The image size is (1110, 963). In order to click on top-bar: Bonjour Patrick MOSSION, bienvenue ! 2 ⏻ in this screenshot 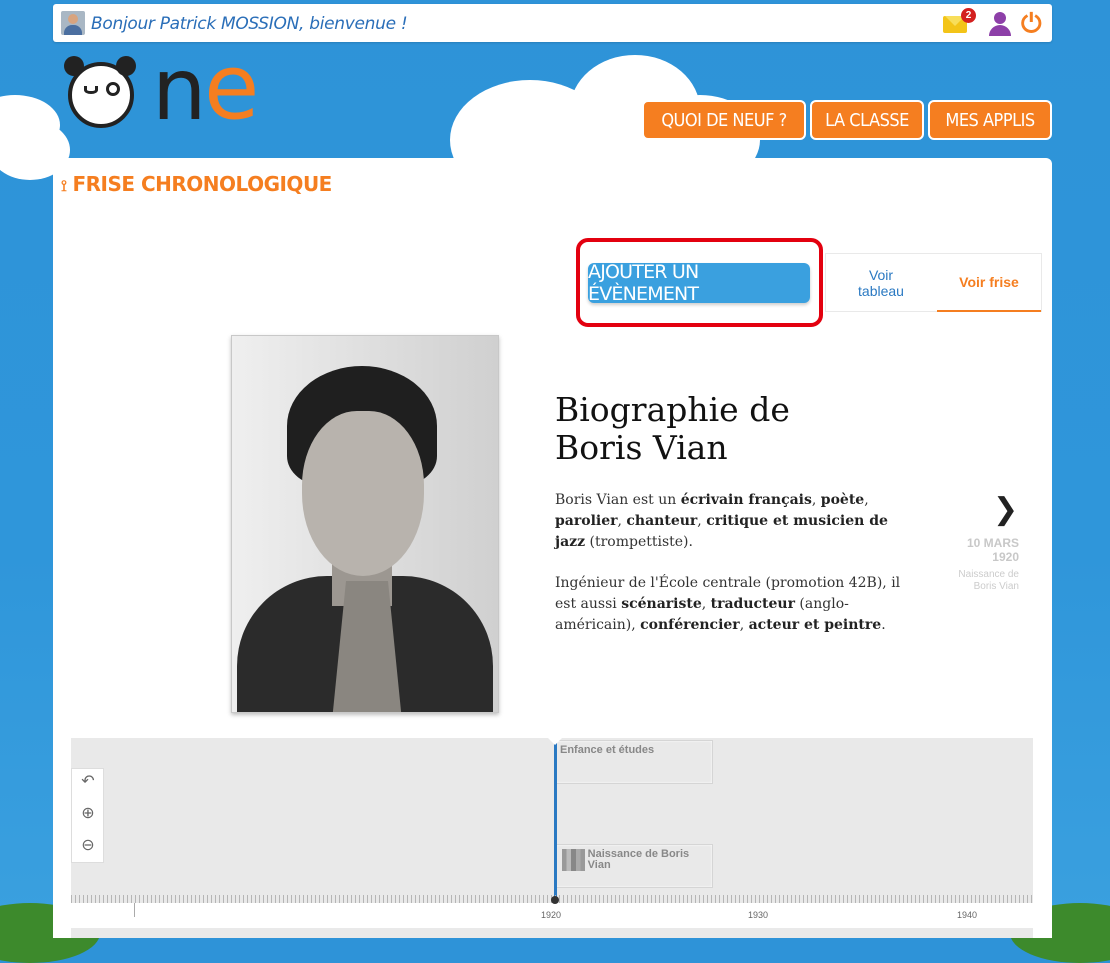, I will do `click(552, 23)`.